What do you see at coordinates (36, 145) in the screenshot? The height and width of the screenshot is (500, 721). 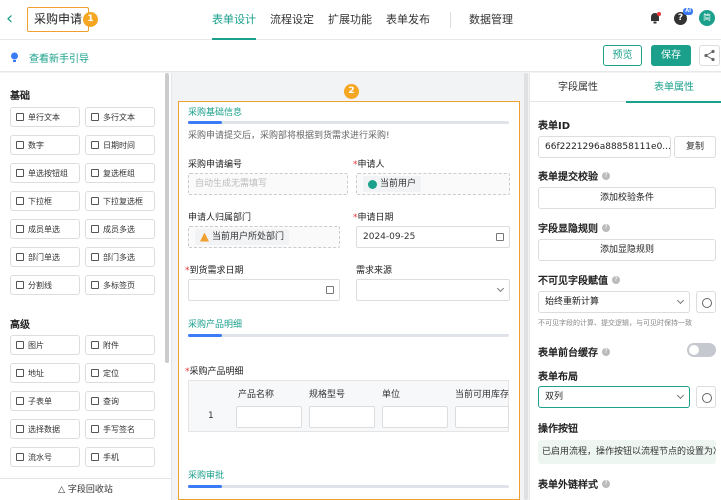 I see `comp-label: 数字` at bounding box center [36, 145].